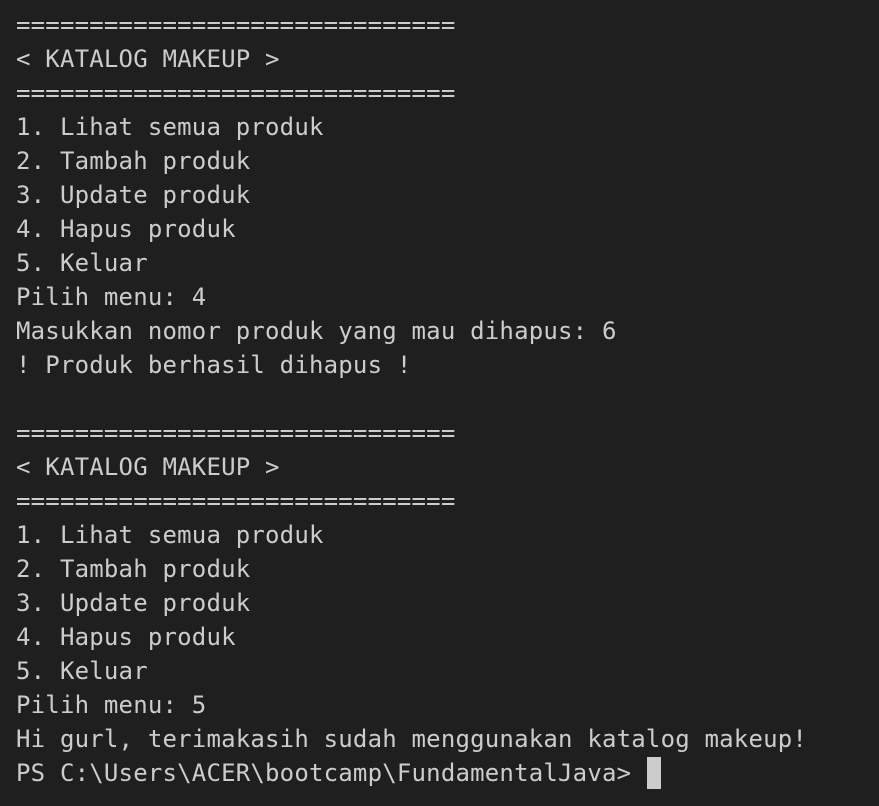 This screenshot has height=806, width=879. What do you see at coordinates (214, 365) in the screenshot?
I see `status-message: ! Produk berhasil dihapus !` at bounding box center [214, 365].